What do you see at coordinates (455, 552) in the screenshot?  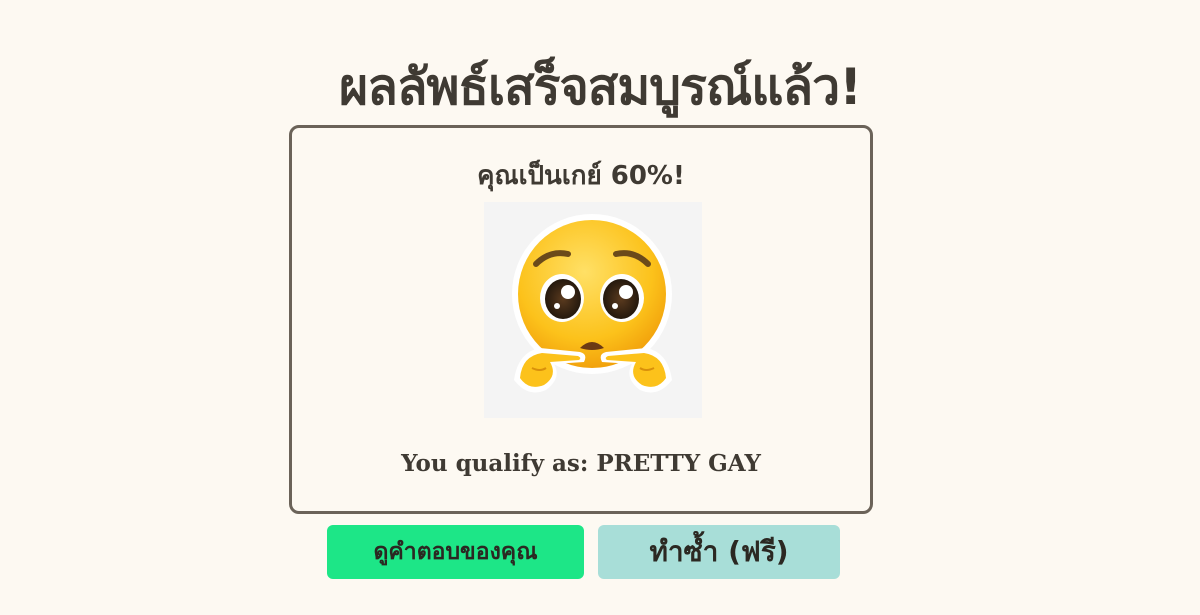 I see `view-answers-button: ดูคำตอบของคุณ` at bounding box center [455, 552].